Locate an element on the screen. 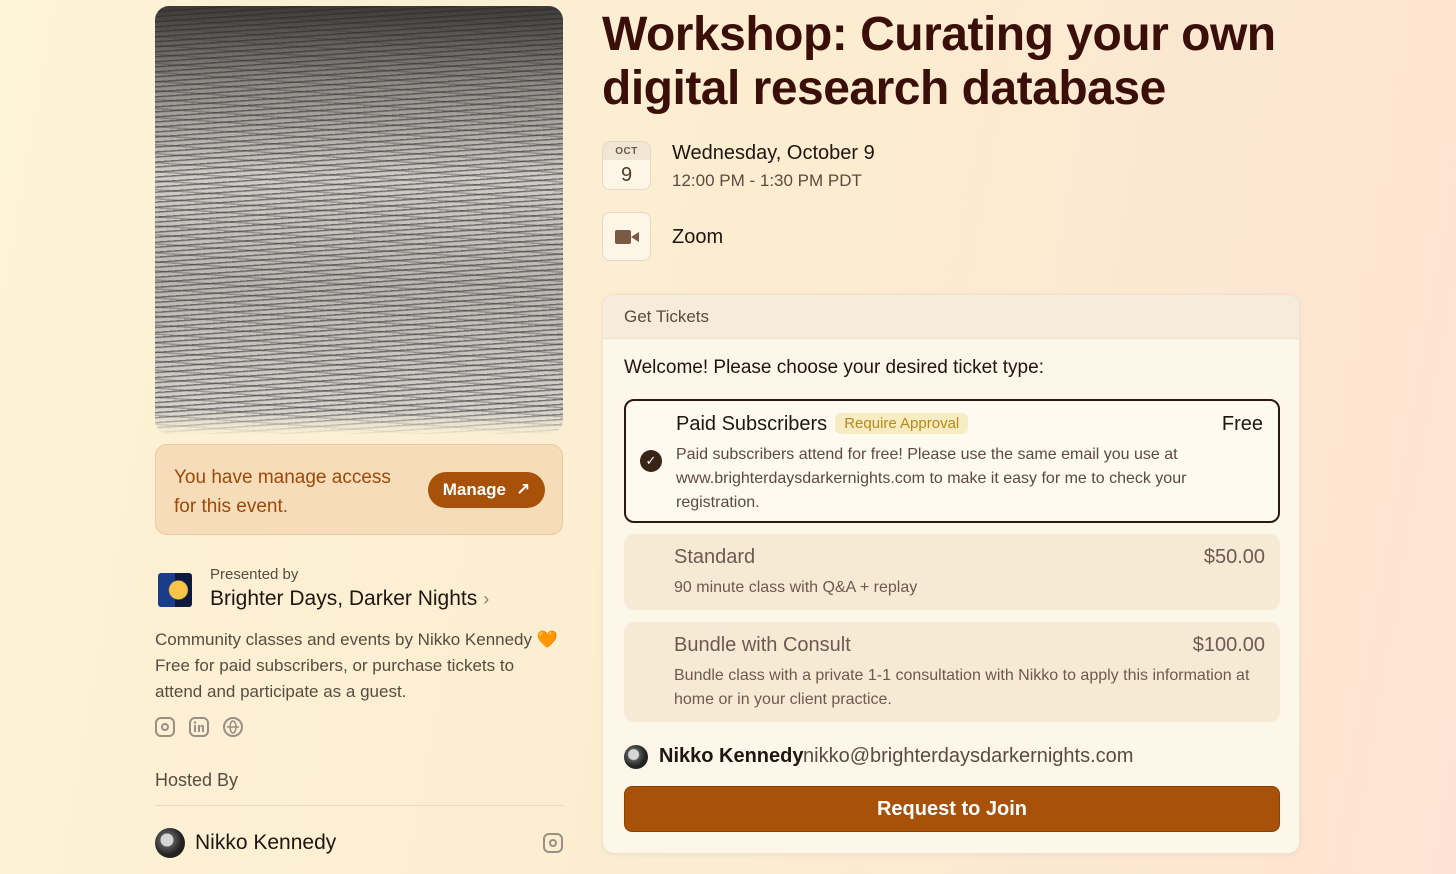  presenter-name-link: Brighter Days, Darker Nights › is located at coordinates (349, 599).